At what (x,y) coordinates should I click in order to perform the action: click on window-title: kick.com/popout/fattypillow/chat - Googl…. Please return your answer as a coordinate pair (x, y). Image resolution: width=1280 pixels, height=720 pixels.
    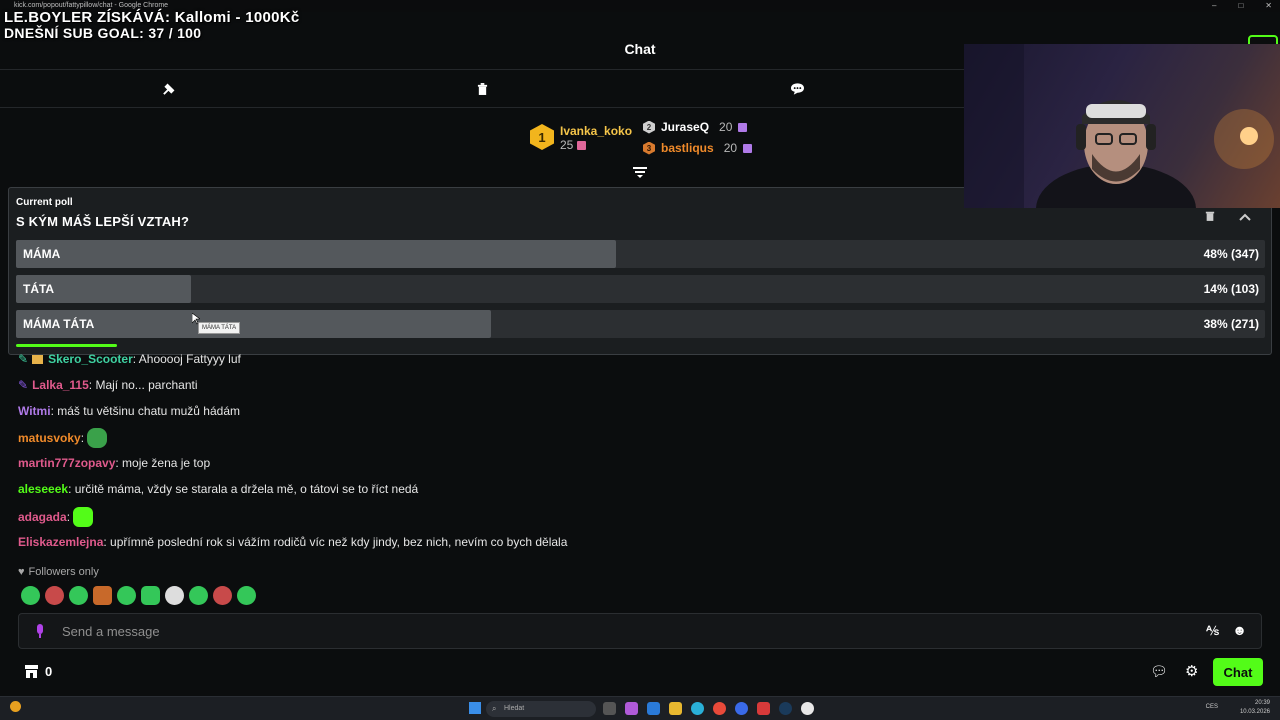
    Looking at the image, I should click on (91, 5).